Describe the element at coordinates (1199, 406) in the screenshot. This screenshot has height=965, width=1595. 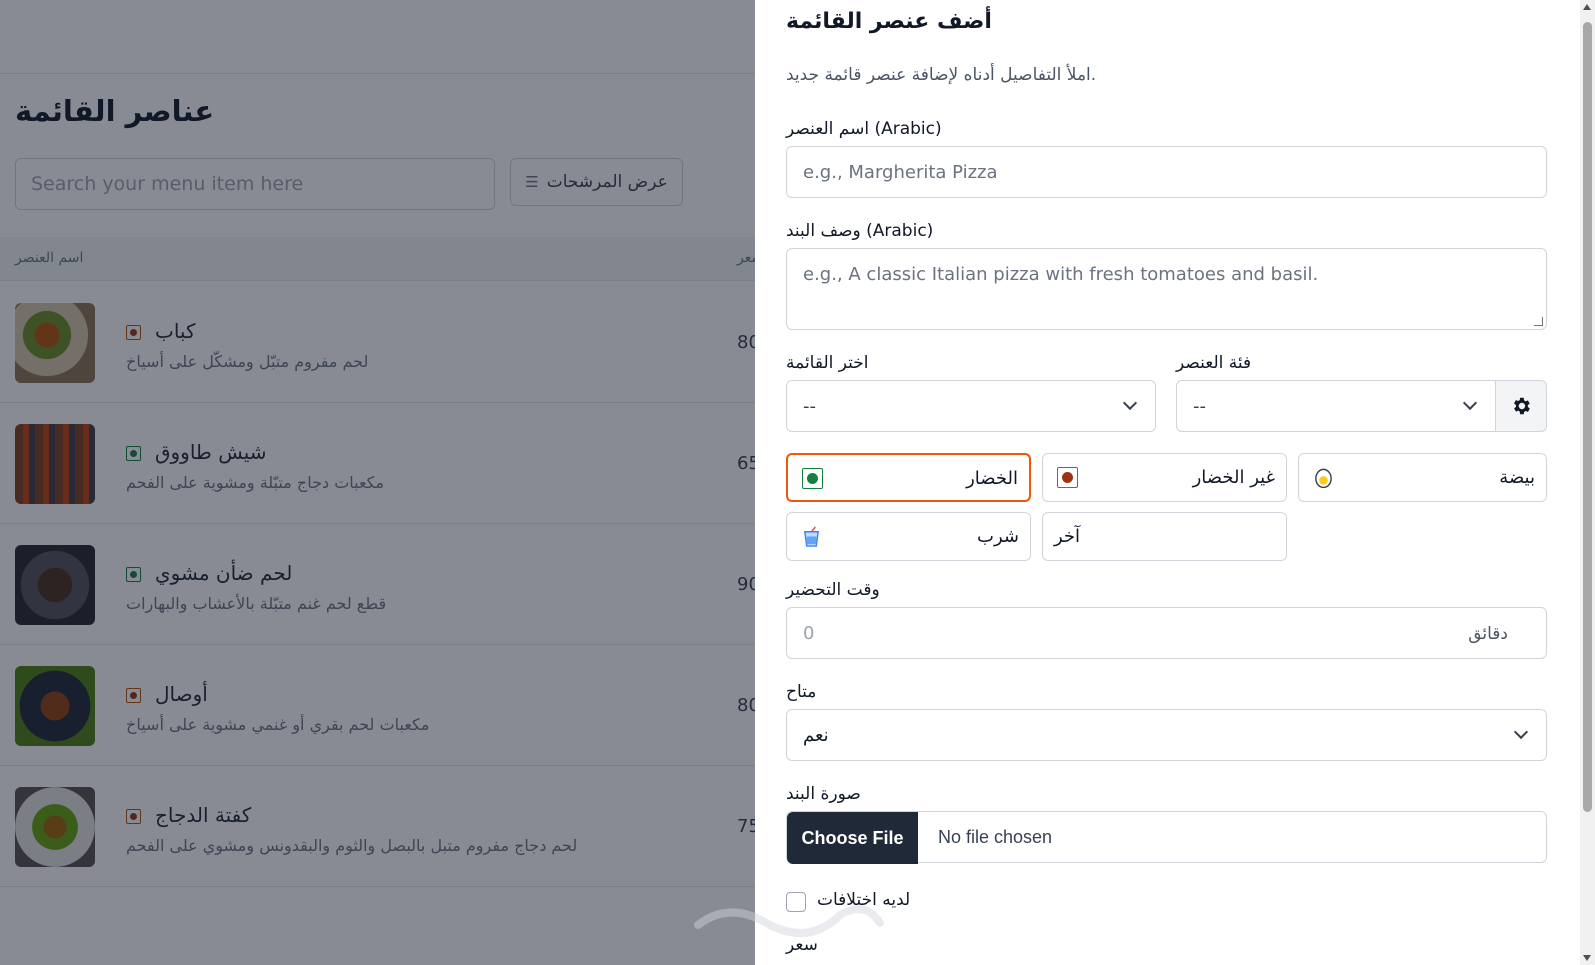
I see `category-select-value: --` at that location.